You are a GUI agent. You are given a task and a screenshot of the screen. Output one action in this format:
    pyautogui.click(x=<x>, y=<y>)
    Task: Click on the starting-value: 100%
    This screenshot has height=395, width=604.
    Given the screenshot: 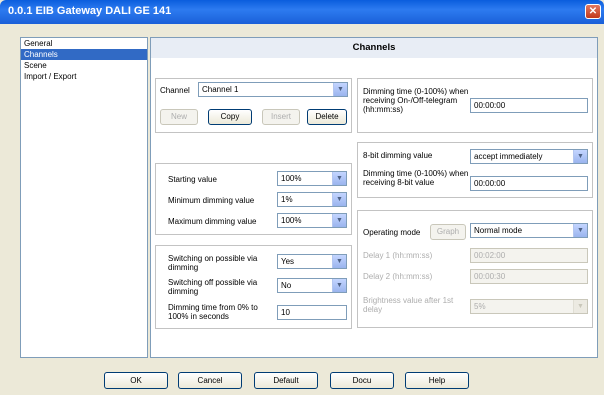 What is the action you would take?
    pyautogui.click(x=291, y=178)
    